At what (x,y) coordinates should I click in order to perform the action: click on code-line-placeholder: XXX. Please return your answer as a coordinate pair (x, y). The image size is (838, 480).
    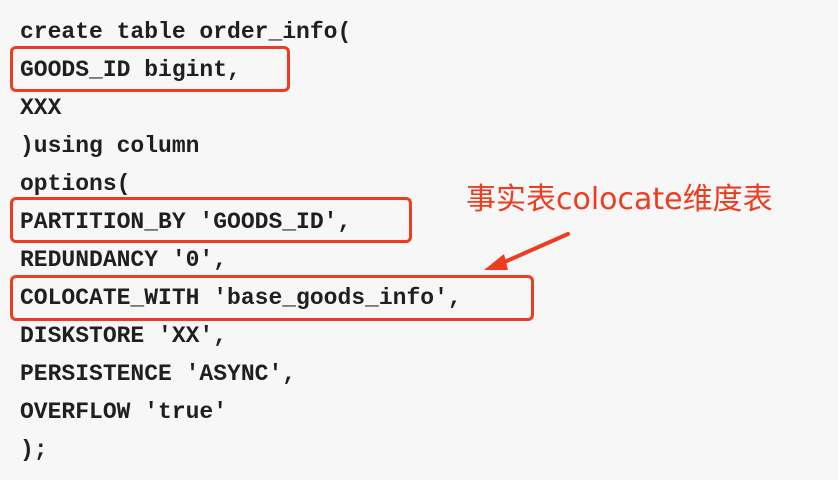
    Looking at the image, I should click on (41, 108).